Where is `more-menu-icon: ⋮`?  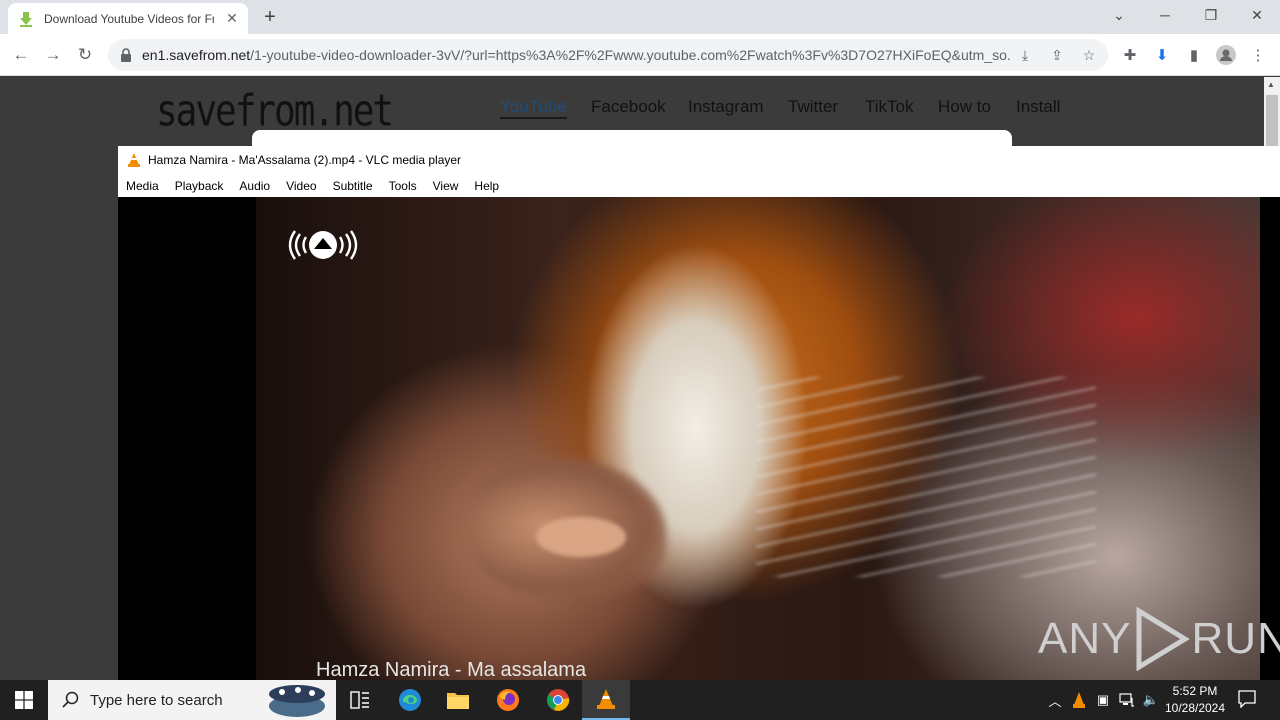 more-menu-icon: ⋮ is located at coordinates (1258, 55).